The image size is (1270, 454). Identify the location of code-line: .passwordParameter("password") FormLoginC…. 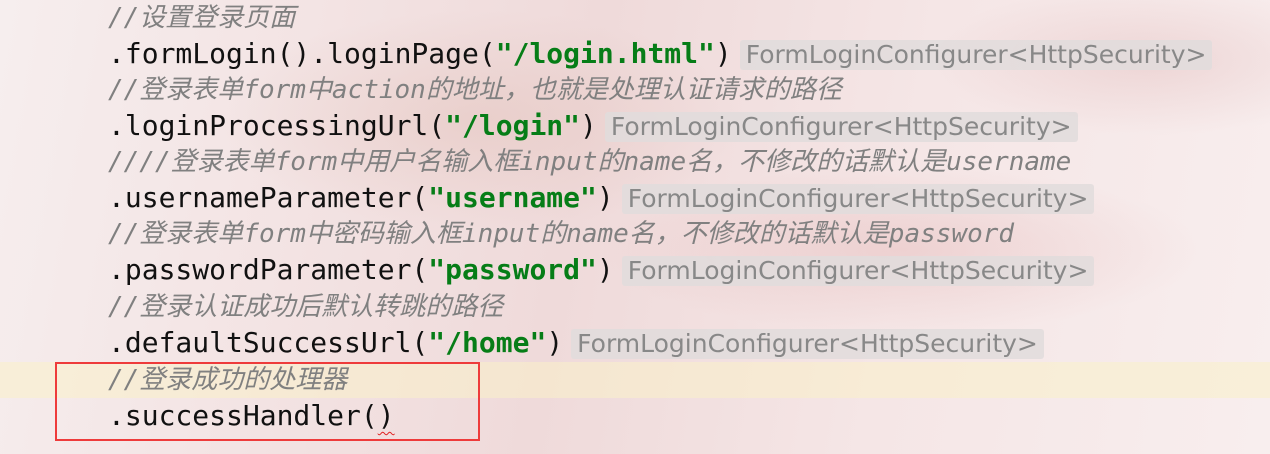
(601, 270).